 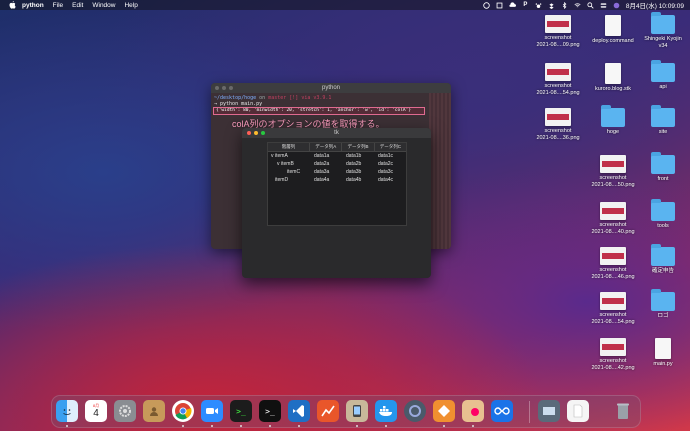 I want to click on terminal-background-pattern, so click(x=440, y=171).